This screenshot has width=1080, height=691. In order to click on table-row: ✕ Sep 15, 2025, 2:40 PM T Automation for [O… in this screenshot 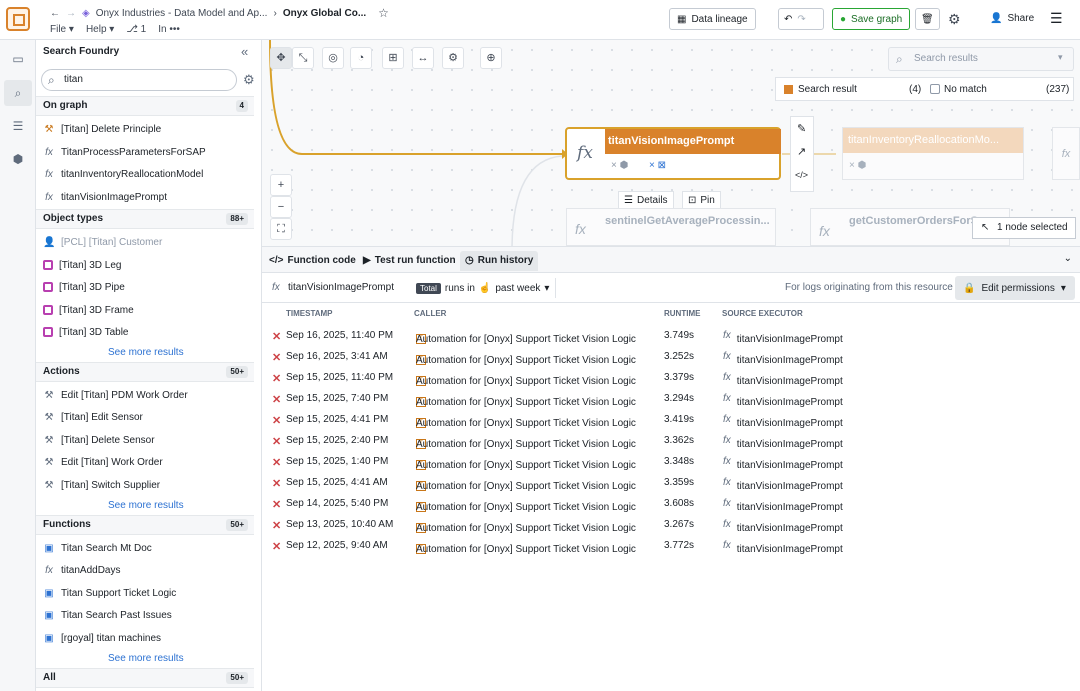, I will do `click(671, 441)`.